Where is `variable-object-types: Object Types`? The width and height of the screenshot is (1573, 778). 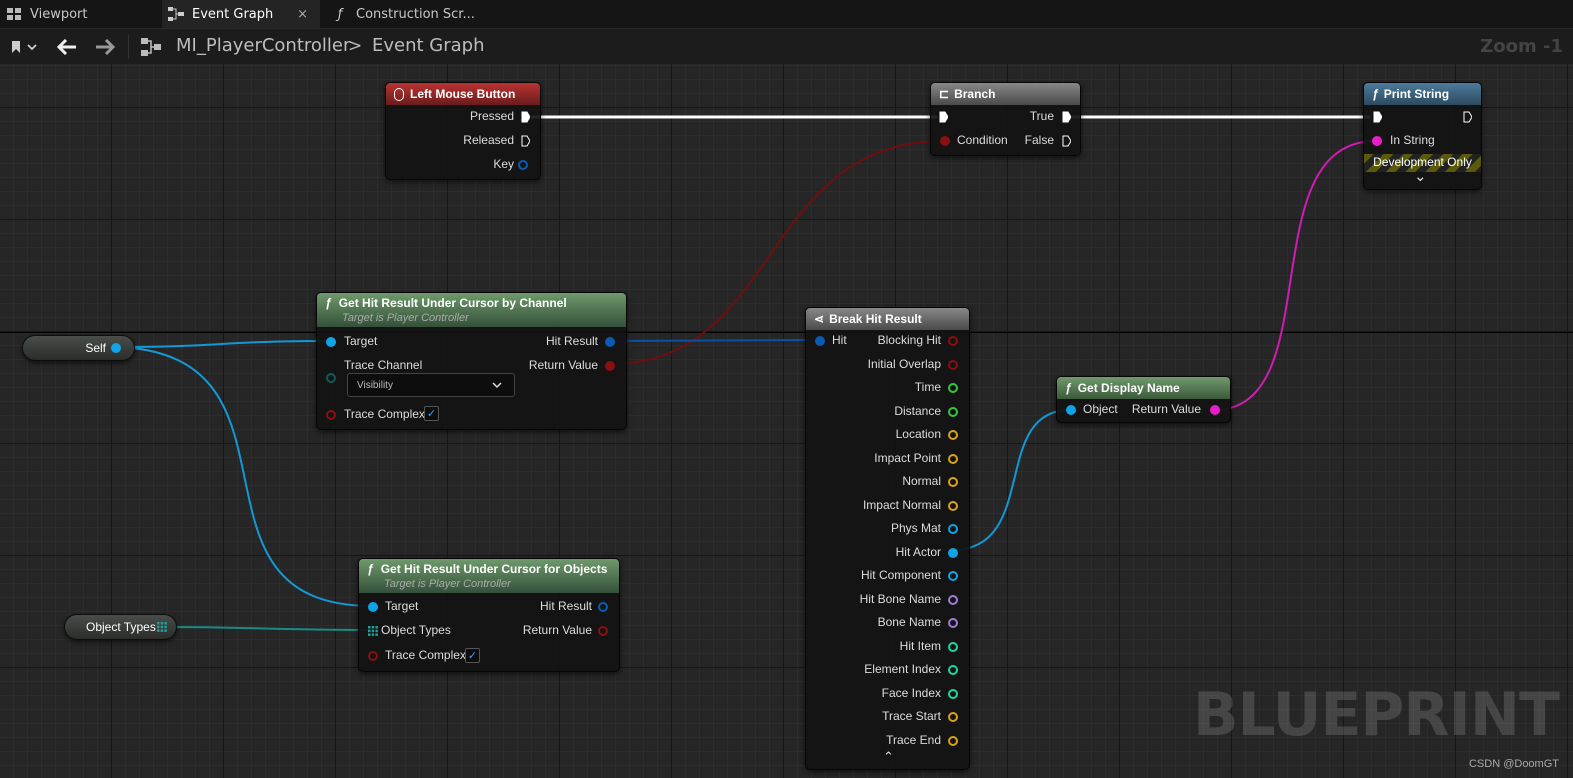 variable-object-types: Object Types is located at coordinates (120, 627).